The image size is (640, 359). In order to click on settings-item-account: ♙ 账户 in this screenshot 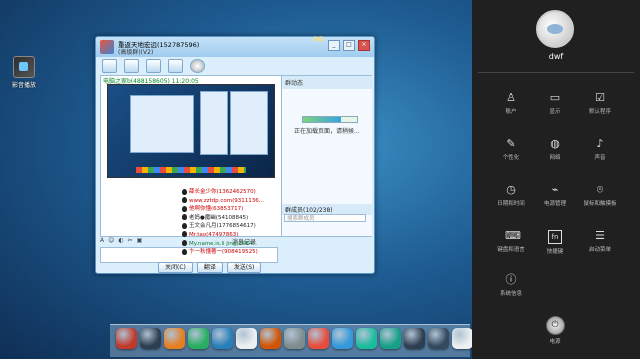, I will do `click(511, 103)`.